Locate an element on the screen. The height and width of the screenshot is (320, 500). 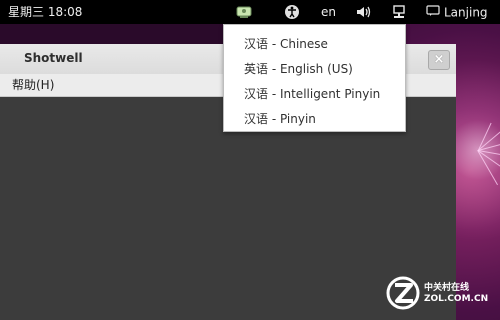
menu-item-pinyin: 汉语 - Pinyin is located at coordinates (280, 119).